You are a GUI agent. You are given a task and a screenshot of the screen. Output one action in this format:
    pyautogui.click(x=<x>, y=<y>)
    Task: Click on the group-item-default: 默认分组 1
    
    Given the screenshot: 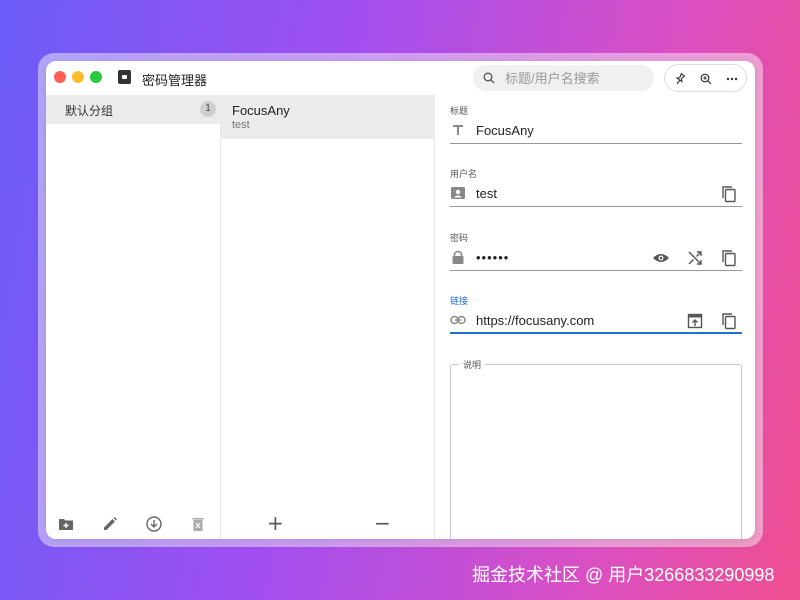 What is the action you would take?
    pyautogui.click(x=133, y=109)
    